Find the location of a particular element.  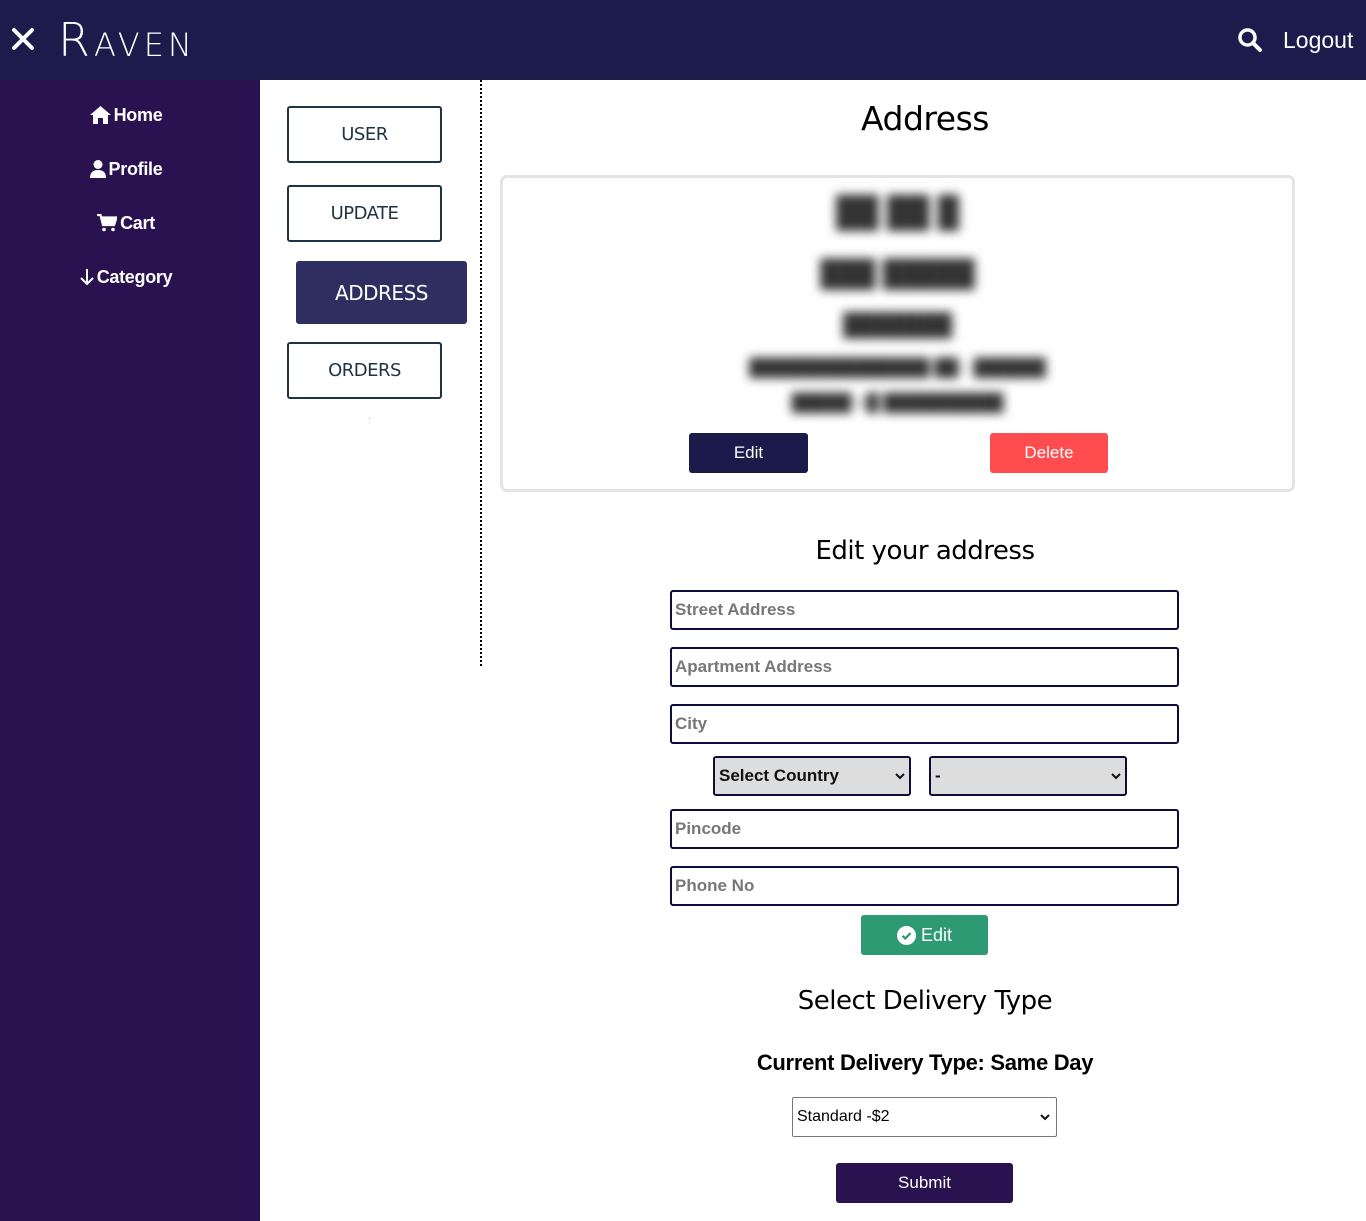

edit-form-title: Edit your address is located at coordinates (925, 551).